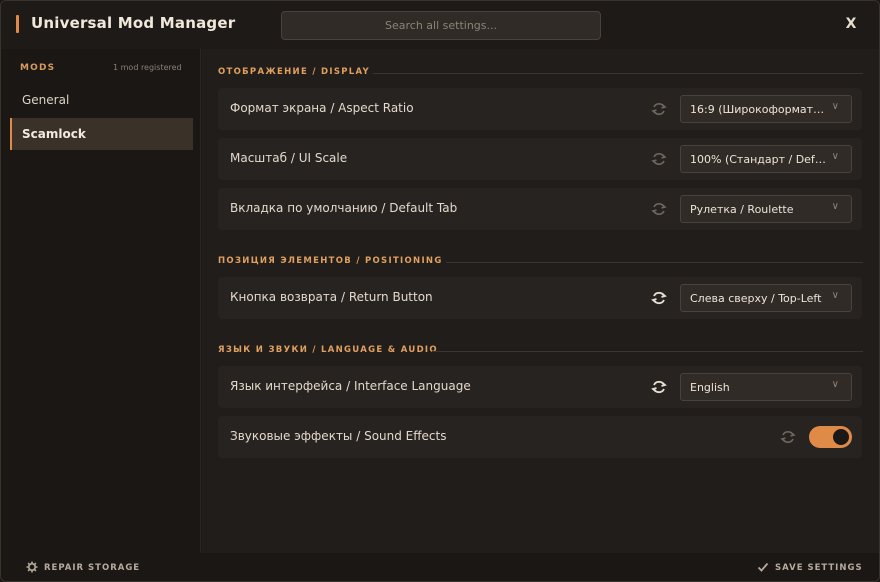  Describe the element at coordinates (101, 134) in the screenshot. I see `sidebar-item-scamlock: Scamlock` at that location.